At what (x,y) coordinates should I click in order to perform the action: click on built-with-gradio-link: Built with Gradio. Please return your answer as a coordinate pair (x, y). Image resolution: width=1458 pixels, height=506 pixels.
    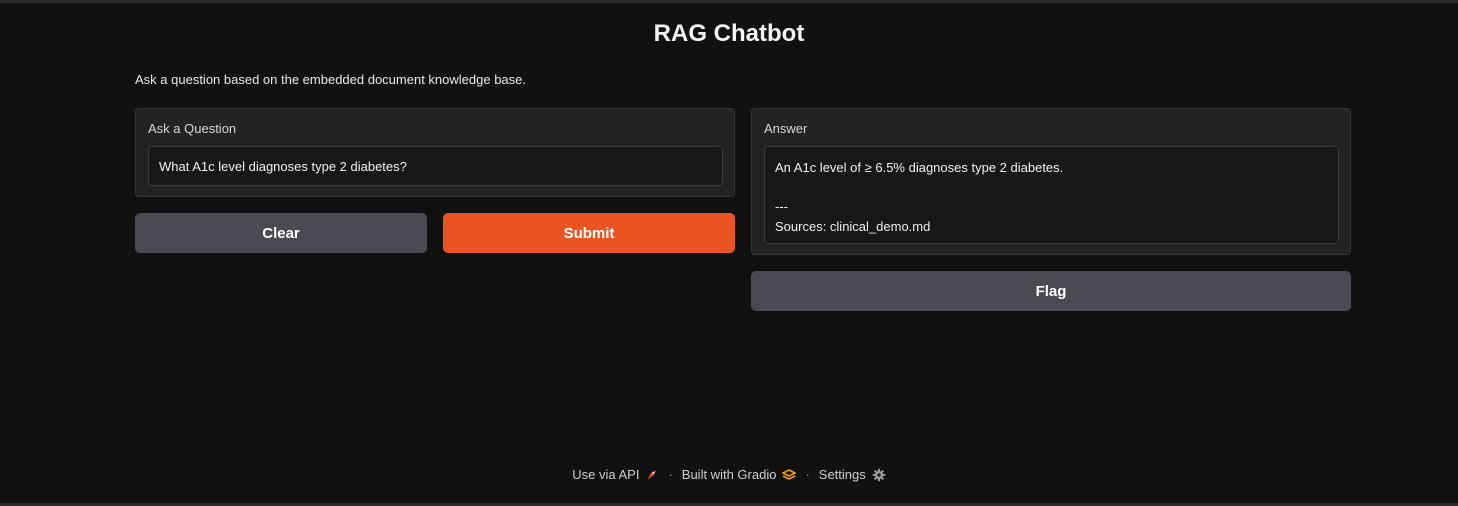
    Looking at the image, I should click on (739, 474).